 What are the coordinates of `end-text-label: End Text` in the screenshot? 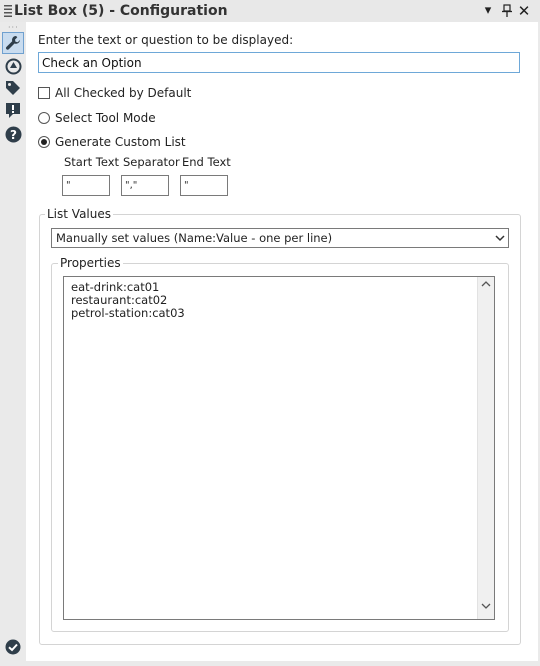 It's located at (206, 162).